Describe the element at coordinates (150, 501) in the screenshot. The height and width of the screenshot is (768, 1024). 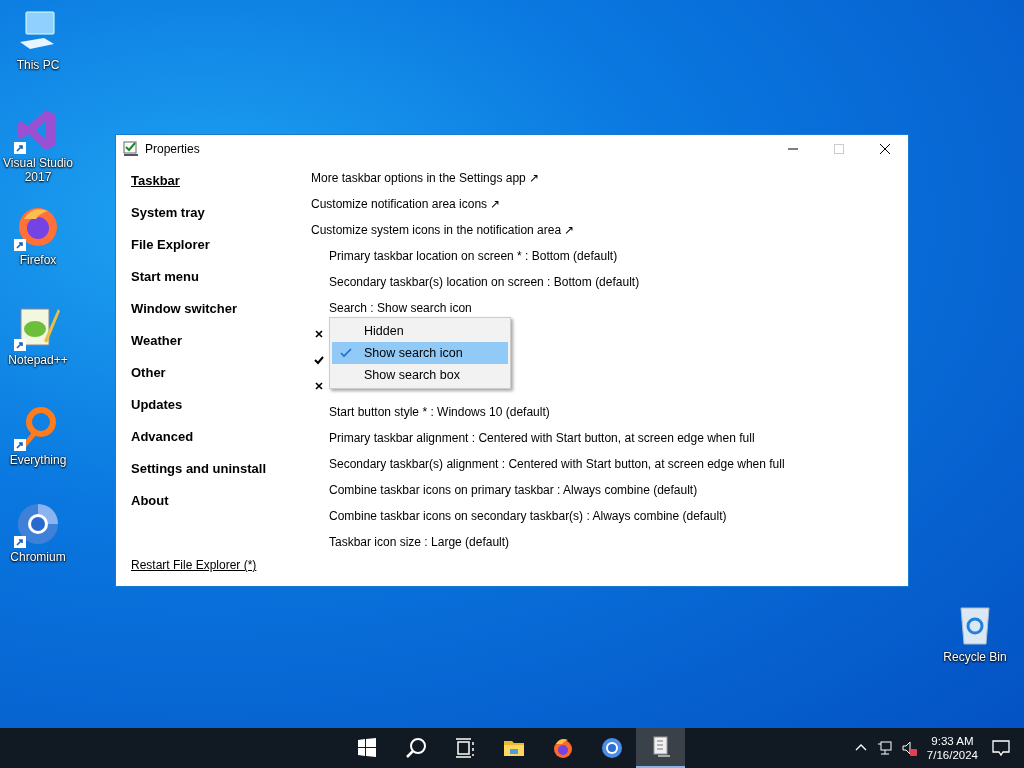
I see `sidebar-tab: About` at that location.